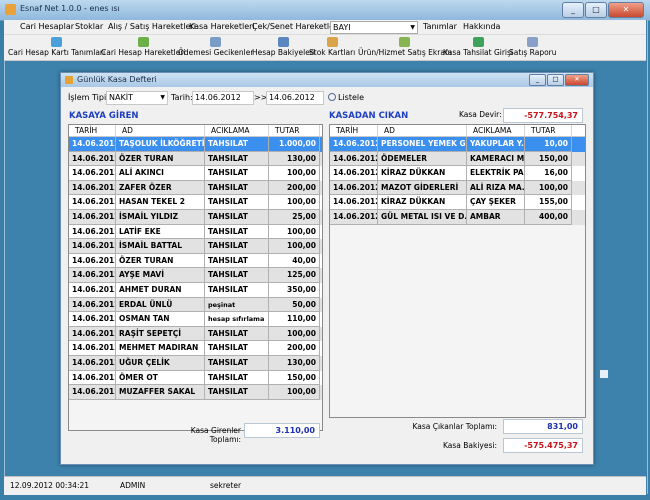  Describe the element at coordinates (195, 261) in the screenshot. I see `table-row: 14.06.2012 ÖZER TURAN TAHSILAT 40,00` at that location.